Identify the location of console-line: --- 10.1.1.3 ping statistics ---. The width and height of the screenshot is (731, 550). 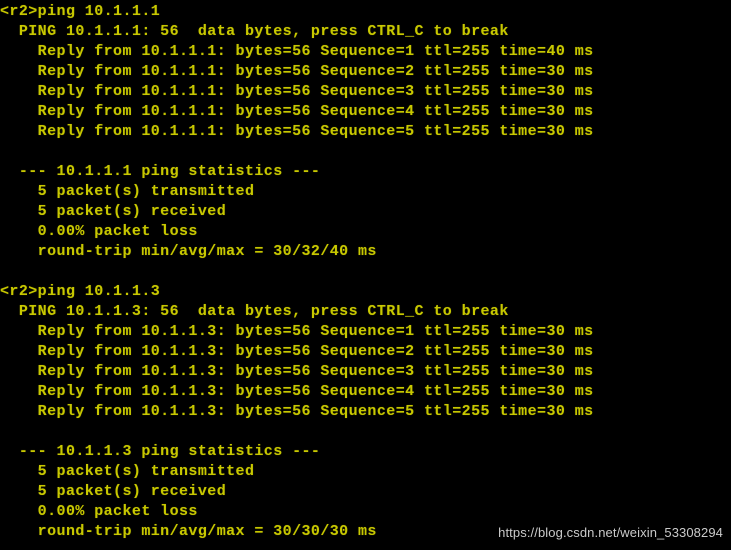
(160, 451).